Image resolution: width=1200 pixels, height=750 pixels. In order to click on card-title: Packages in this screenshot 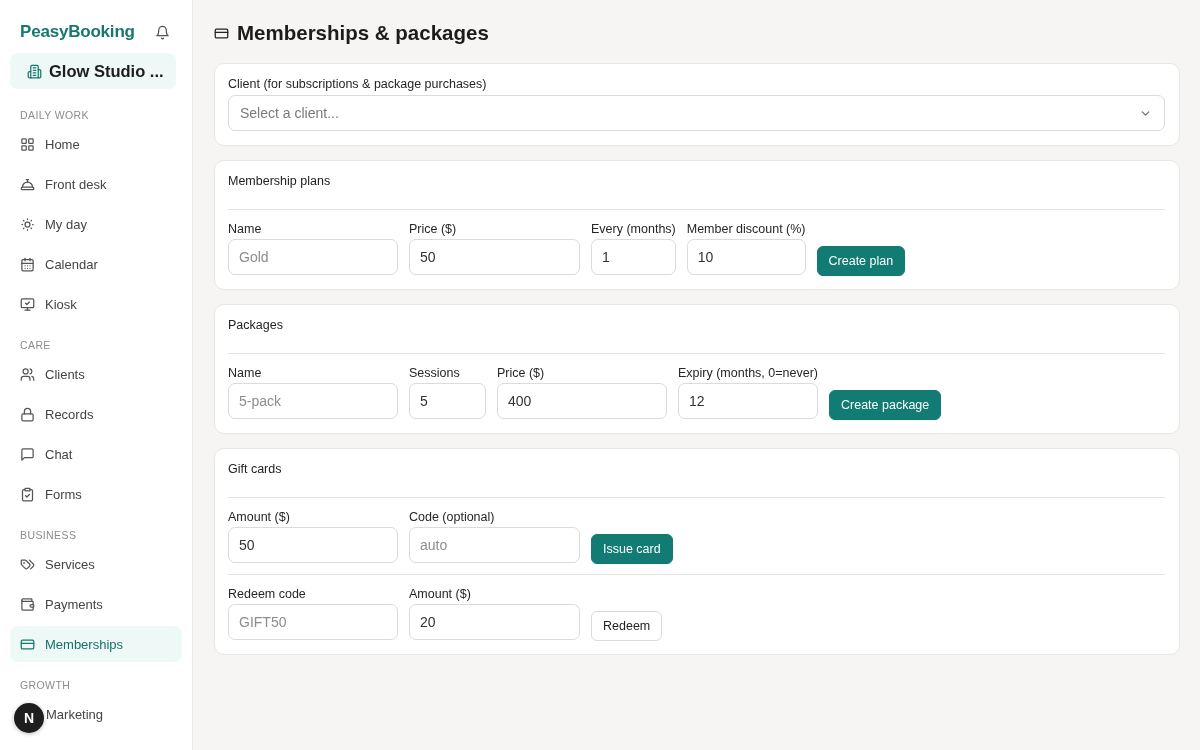, I will do `click(256, 325)`.